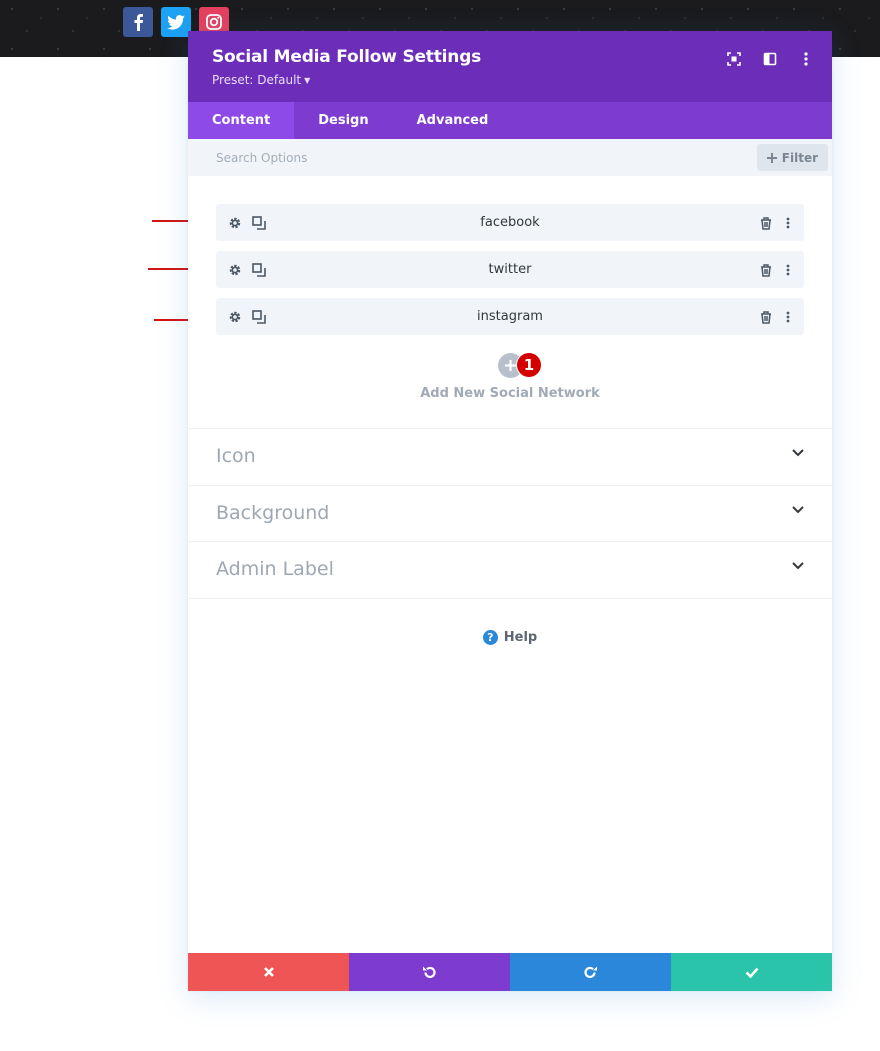  What do you see at coordinates (347, 57) in the screenshot?
I see `modal-title: Social Media Follow Settings` at bounding box center [347, 57].